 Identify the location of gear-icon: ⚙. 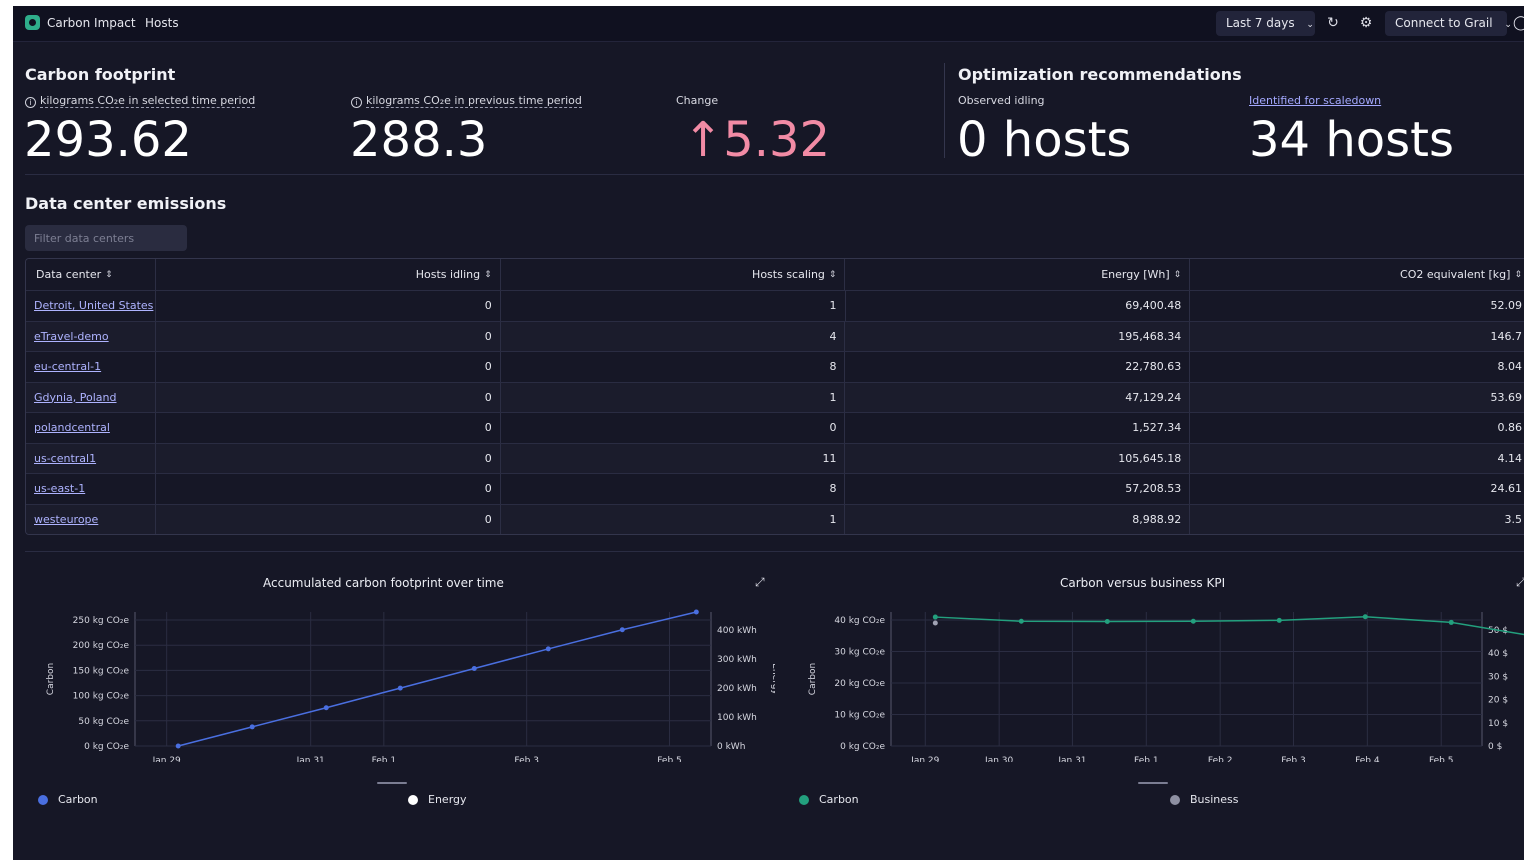
(1366, 23).